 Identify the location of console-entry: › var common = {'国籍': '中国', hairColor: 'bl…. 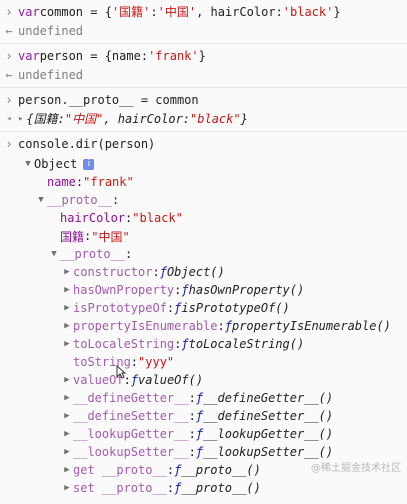
(203, 22).